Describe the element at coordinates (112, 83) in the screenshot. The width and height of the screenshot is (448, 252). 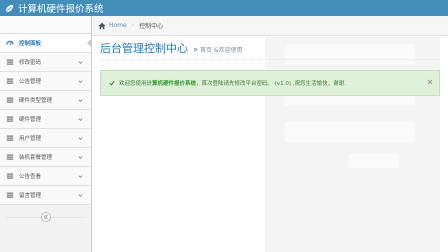
I see `check-icon` at that location.